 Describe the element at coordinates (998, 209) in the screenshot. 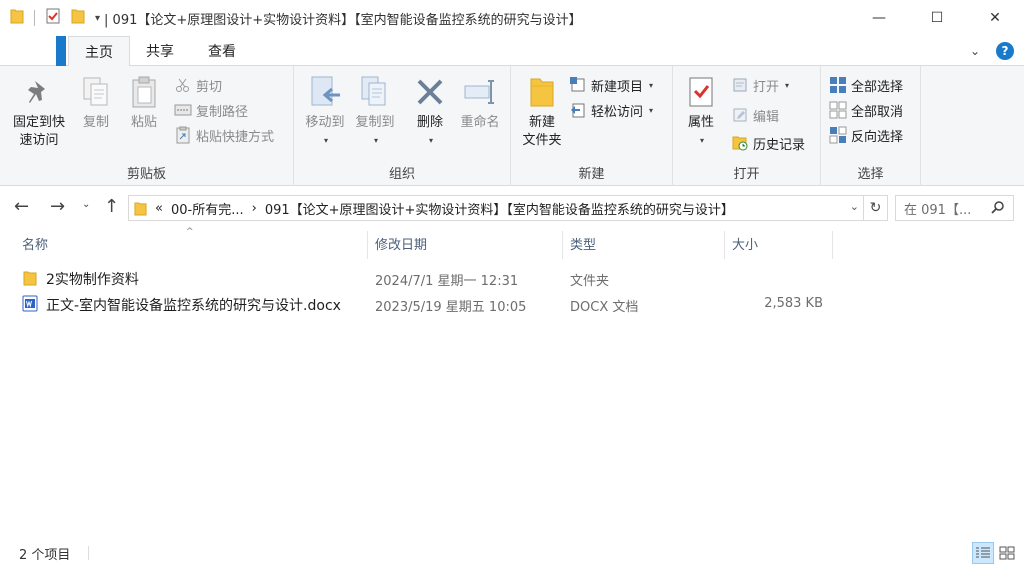

I see `search-icon` at that location.